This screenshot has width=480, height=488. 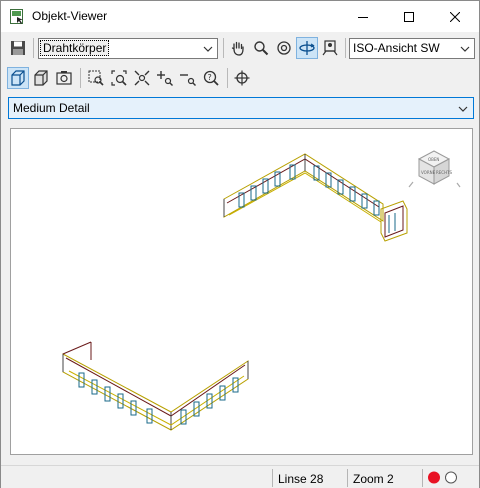 I want to click on close-button, so click(x=455, y=16).